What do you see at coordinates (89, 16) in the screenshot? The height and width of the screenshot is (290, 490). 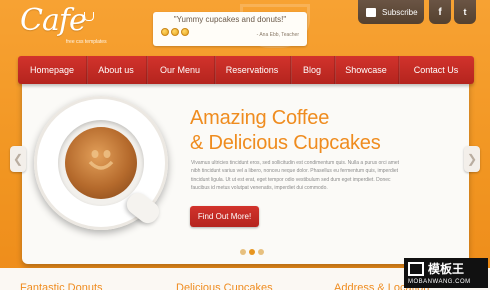 I see `logo-cup-icon` at bounding box center [89, 16].